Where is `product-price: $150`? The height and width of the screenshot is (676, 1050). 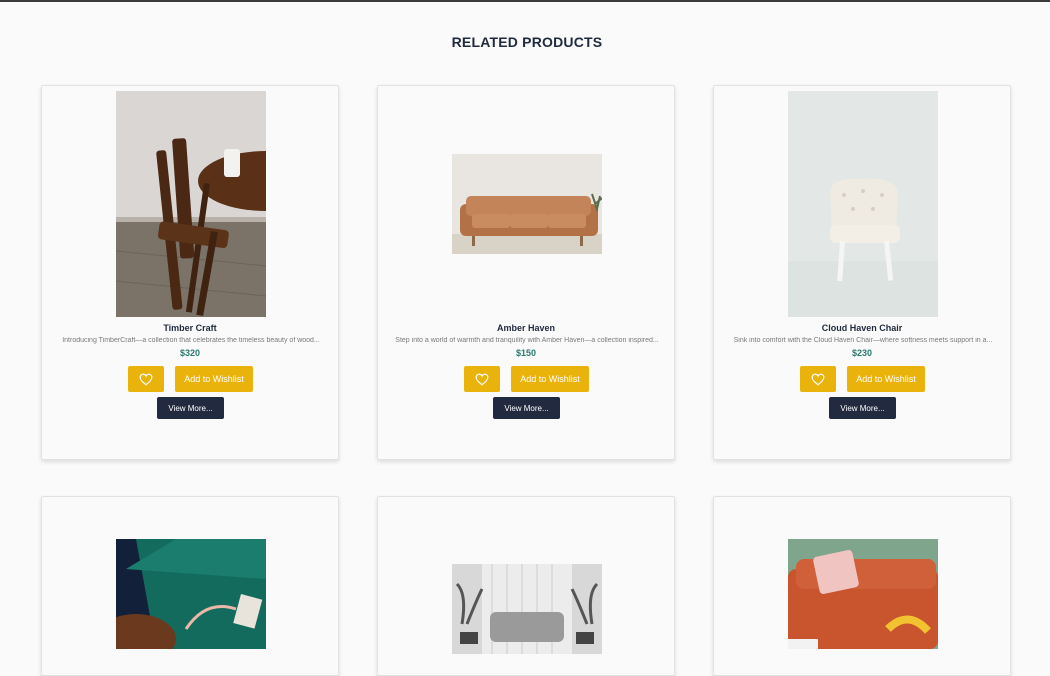
product-price: $150 is located at coordinates (526, 353).